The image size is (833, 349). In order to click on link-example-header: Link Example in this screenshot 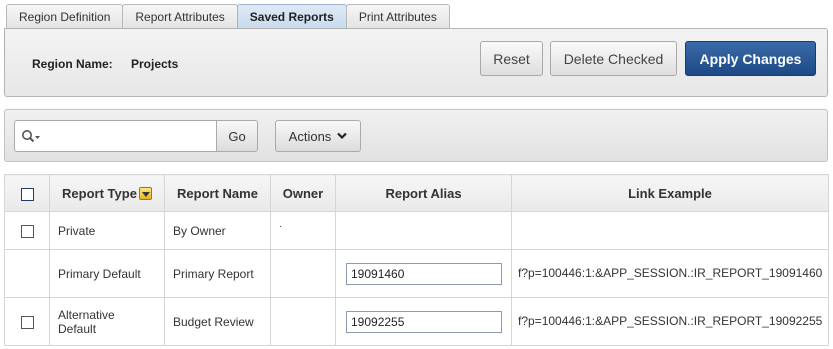, I will do `click(670, 193)`.